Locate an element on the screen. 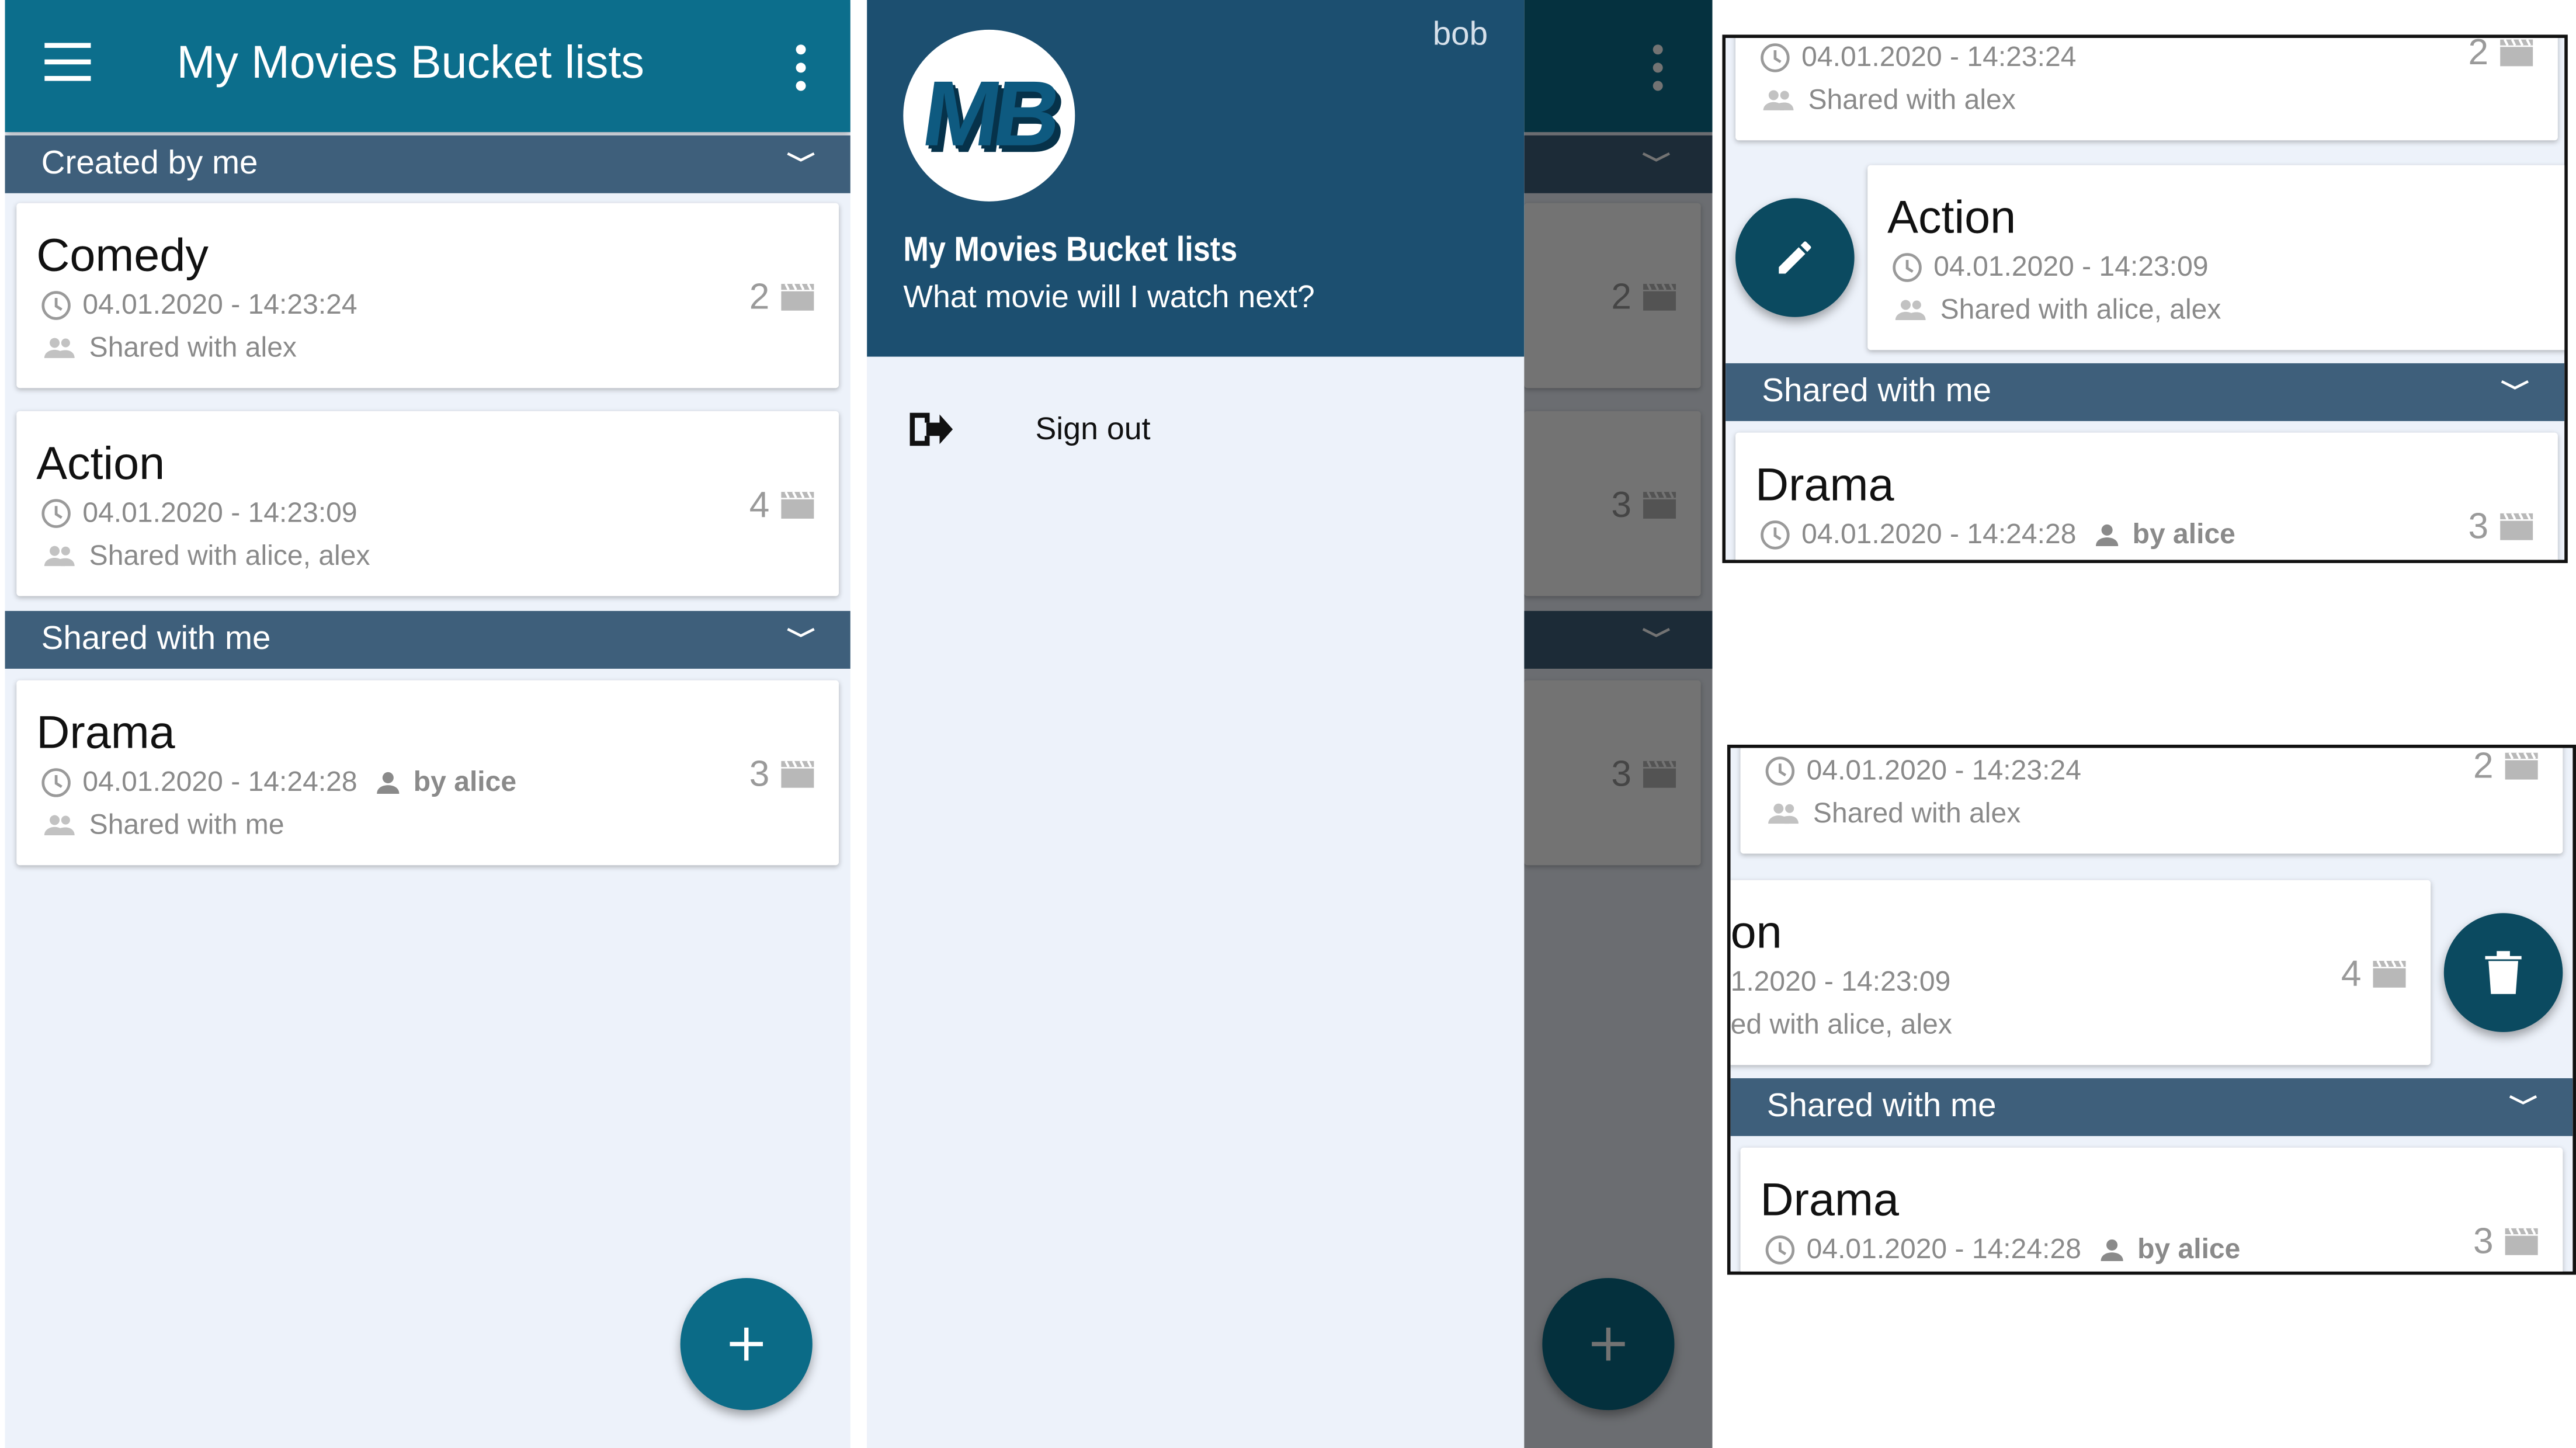 The width and height of the screenshot is (2576, 1448). app-logo: MB is located at coordinates (989, 116).